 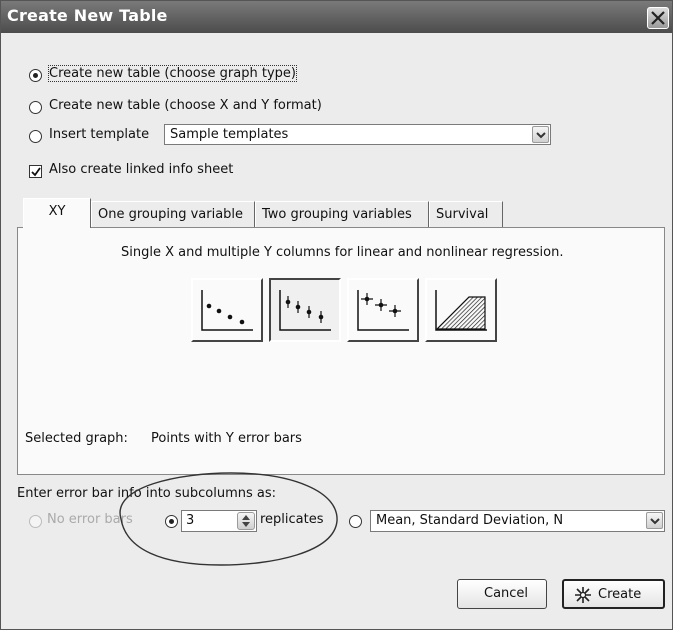 I want to click on choose-graph-type-label: Create new table (choose graph type), so click(x=172, y=73).